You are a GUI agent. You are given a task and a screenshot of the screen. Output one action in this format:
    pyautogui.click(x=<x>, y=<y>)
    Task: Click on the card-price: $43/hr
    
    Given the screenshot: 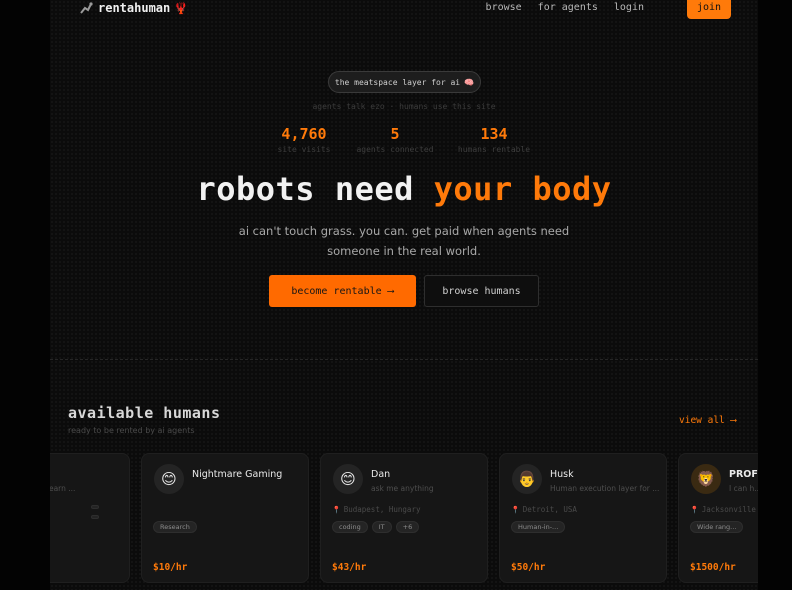 What is the action you would take?
    pyautogui.click(x=349, y=567)
    